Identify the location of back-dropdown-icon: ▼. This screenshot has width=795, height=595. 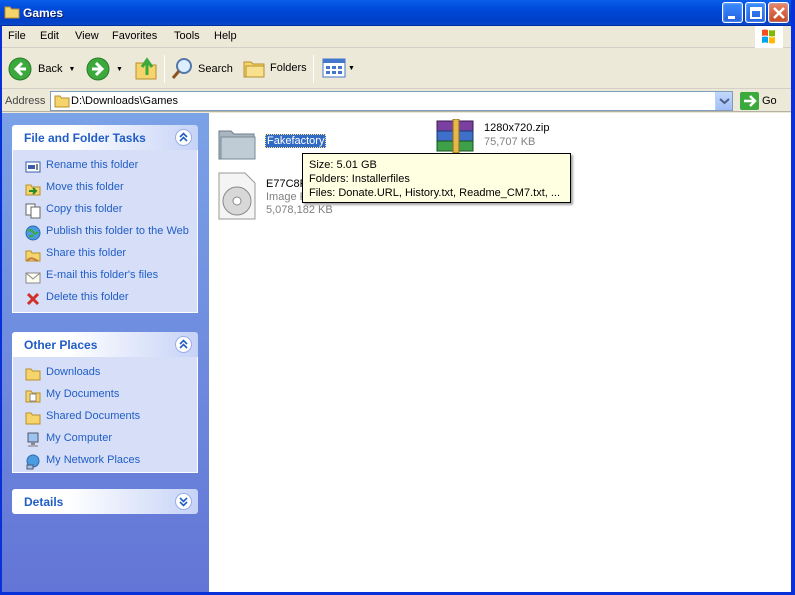
(71, 69).